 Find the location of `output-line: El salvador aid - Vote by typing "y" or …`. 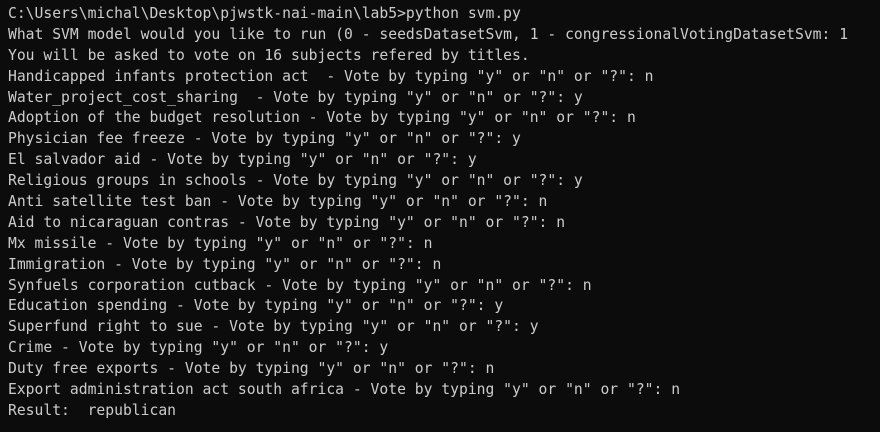

output-line: El salvador aid - Vote by typing "y" or … is located at coordinates (242, 160).